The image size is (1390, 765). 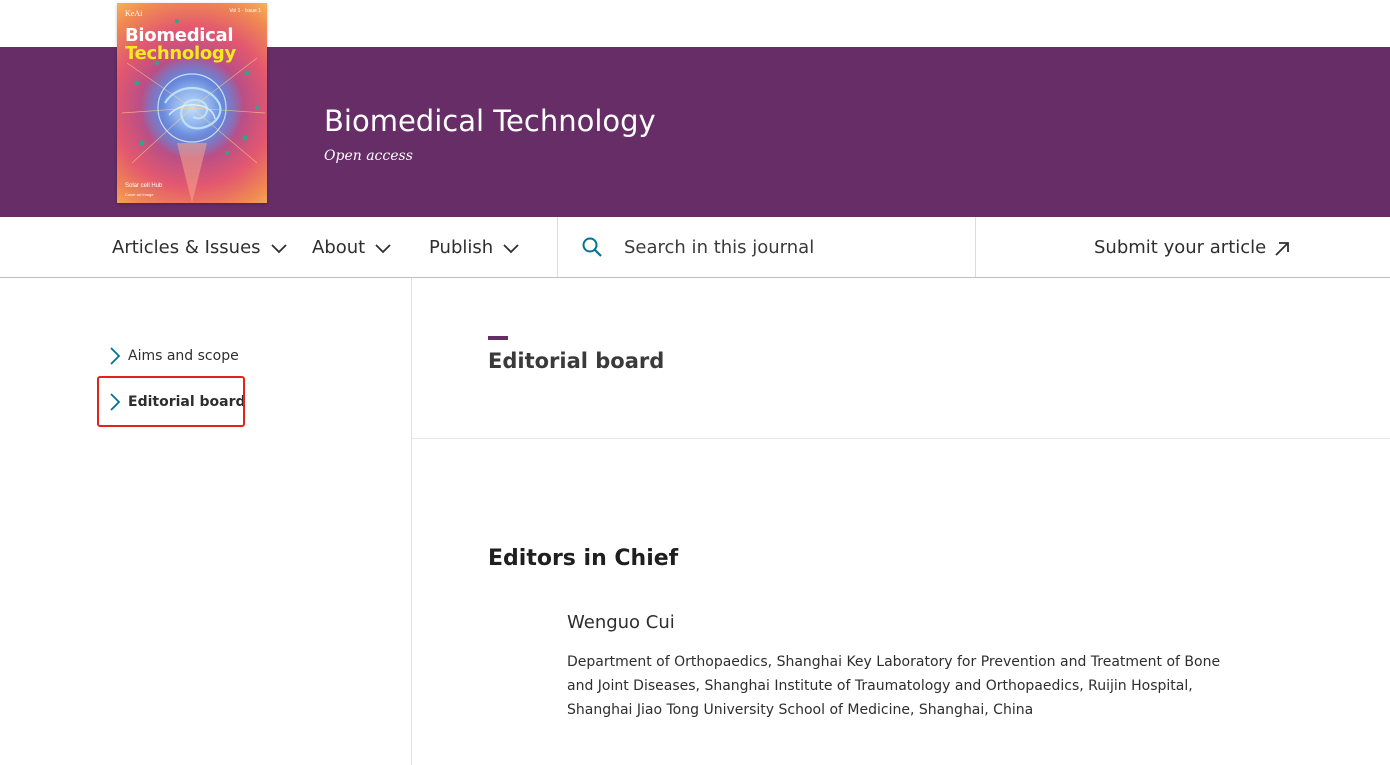 I want to click on nav-about: About, so click(x=351, y=247).